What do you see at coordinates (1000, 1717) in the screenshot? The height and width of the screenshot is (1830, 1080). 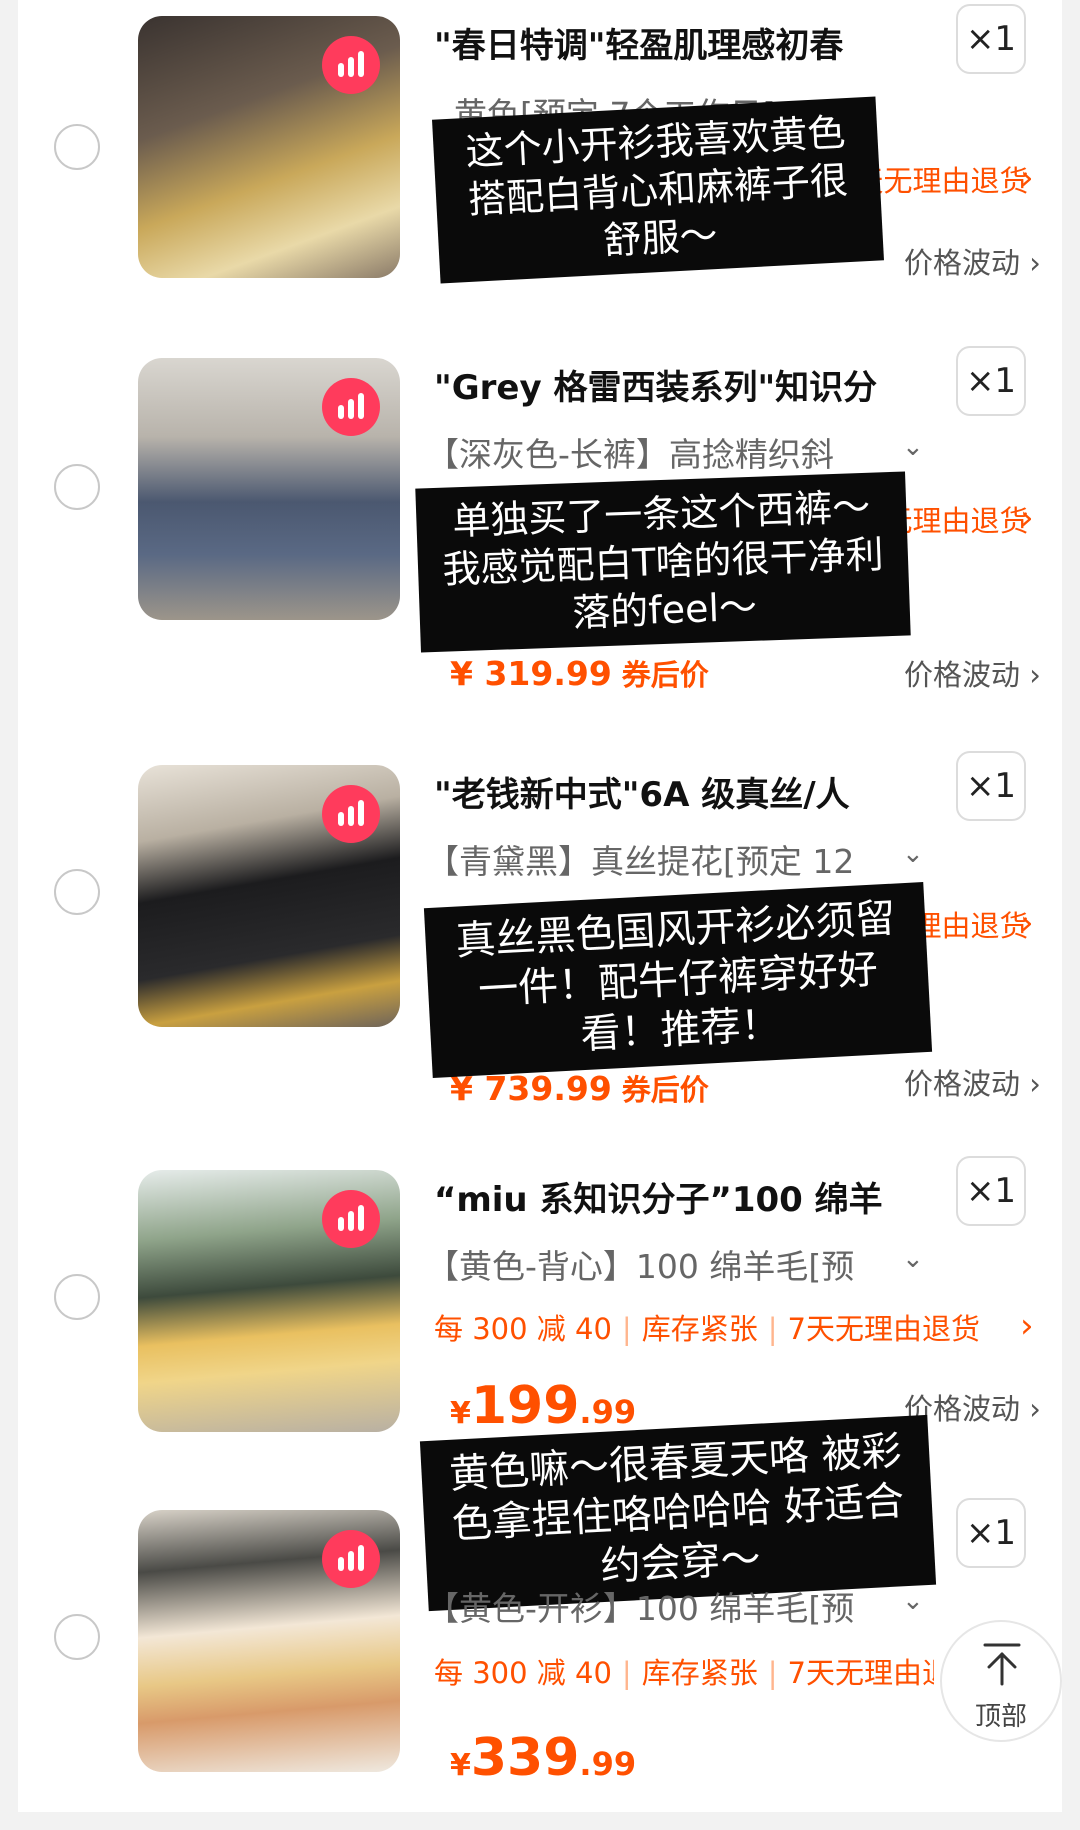 I see `scroll-top-label: 顶部` at bounding box center [1000, 1717].